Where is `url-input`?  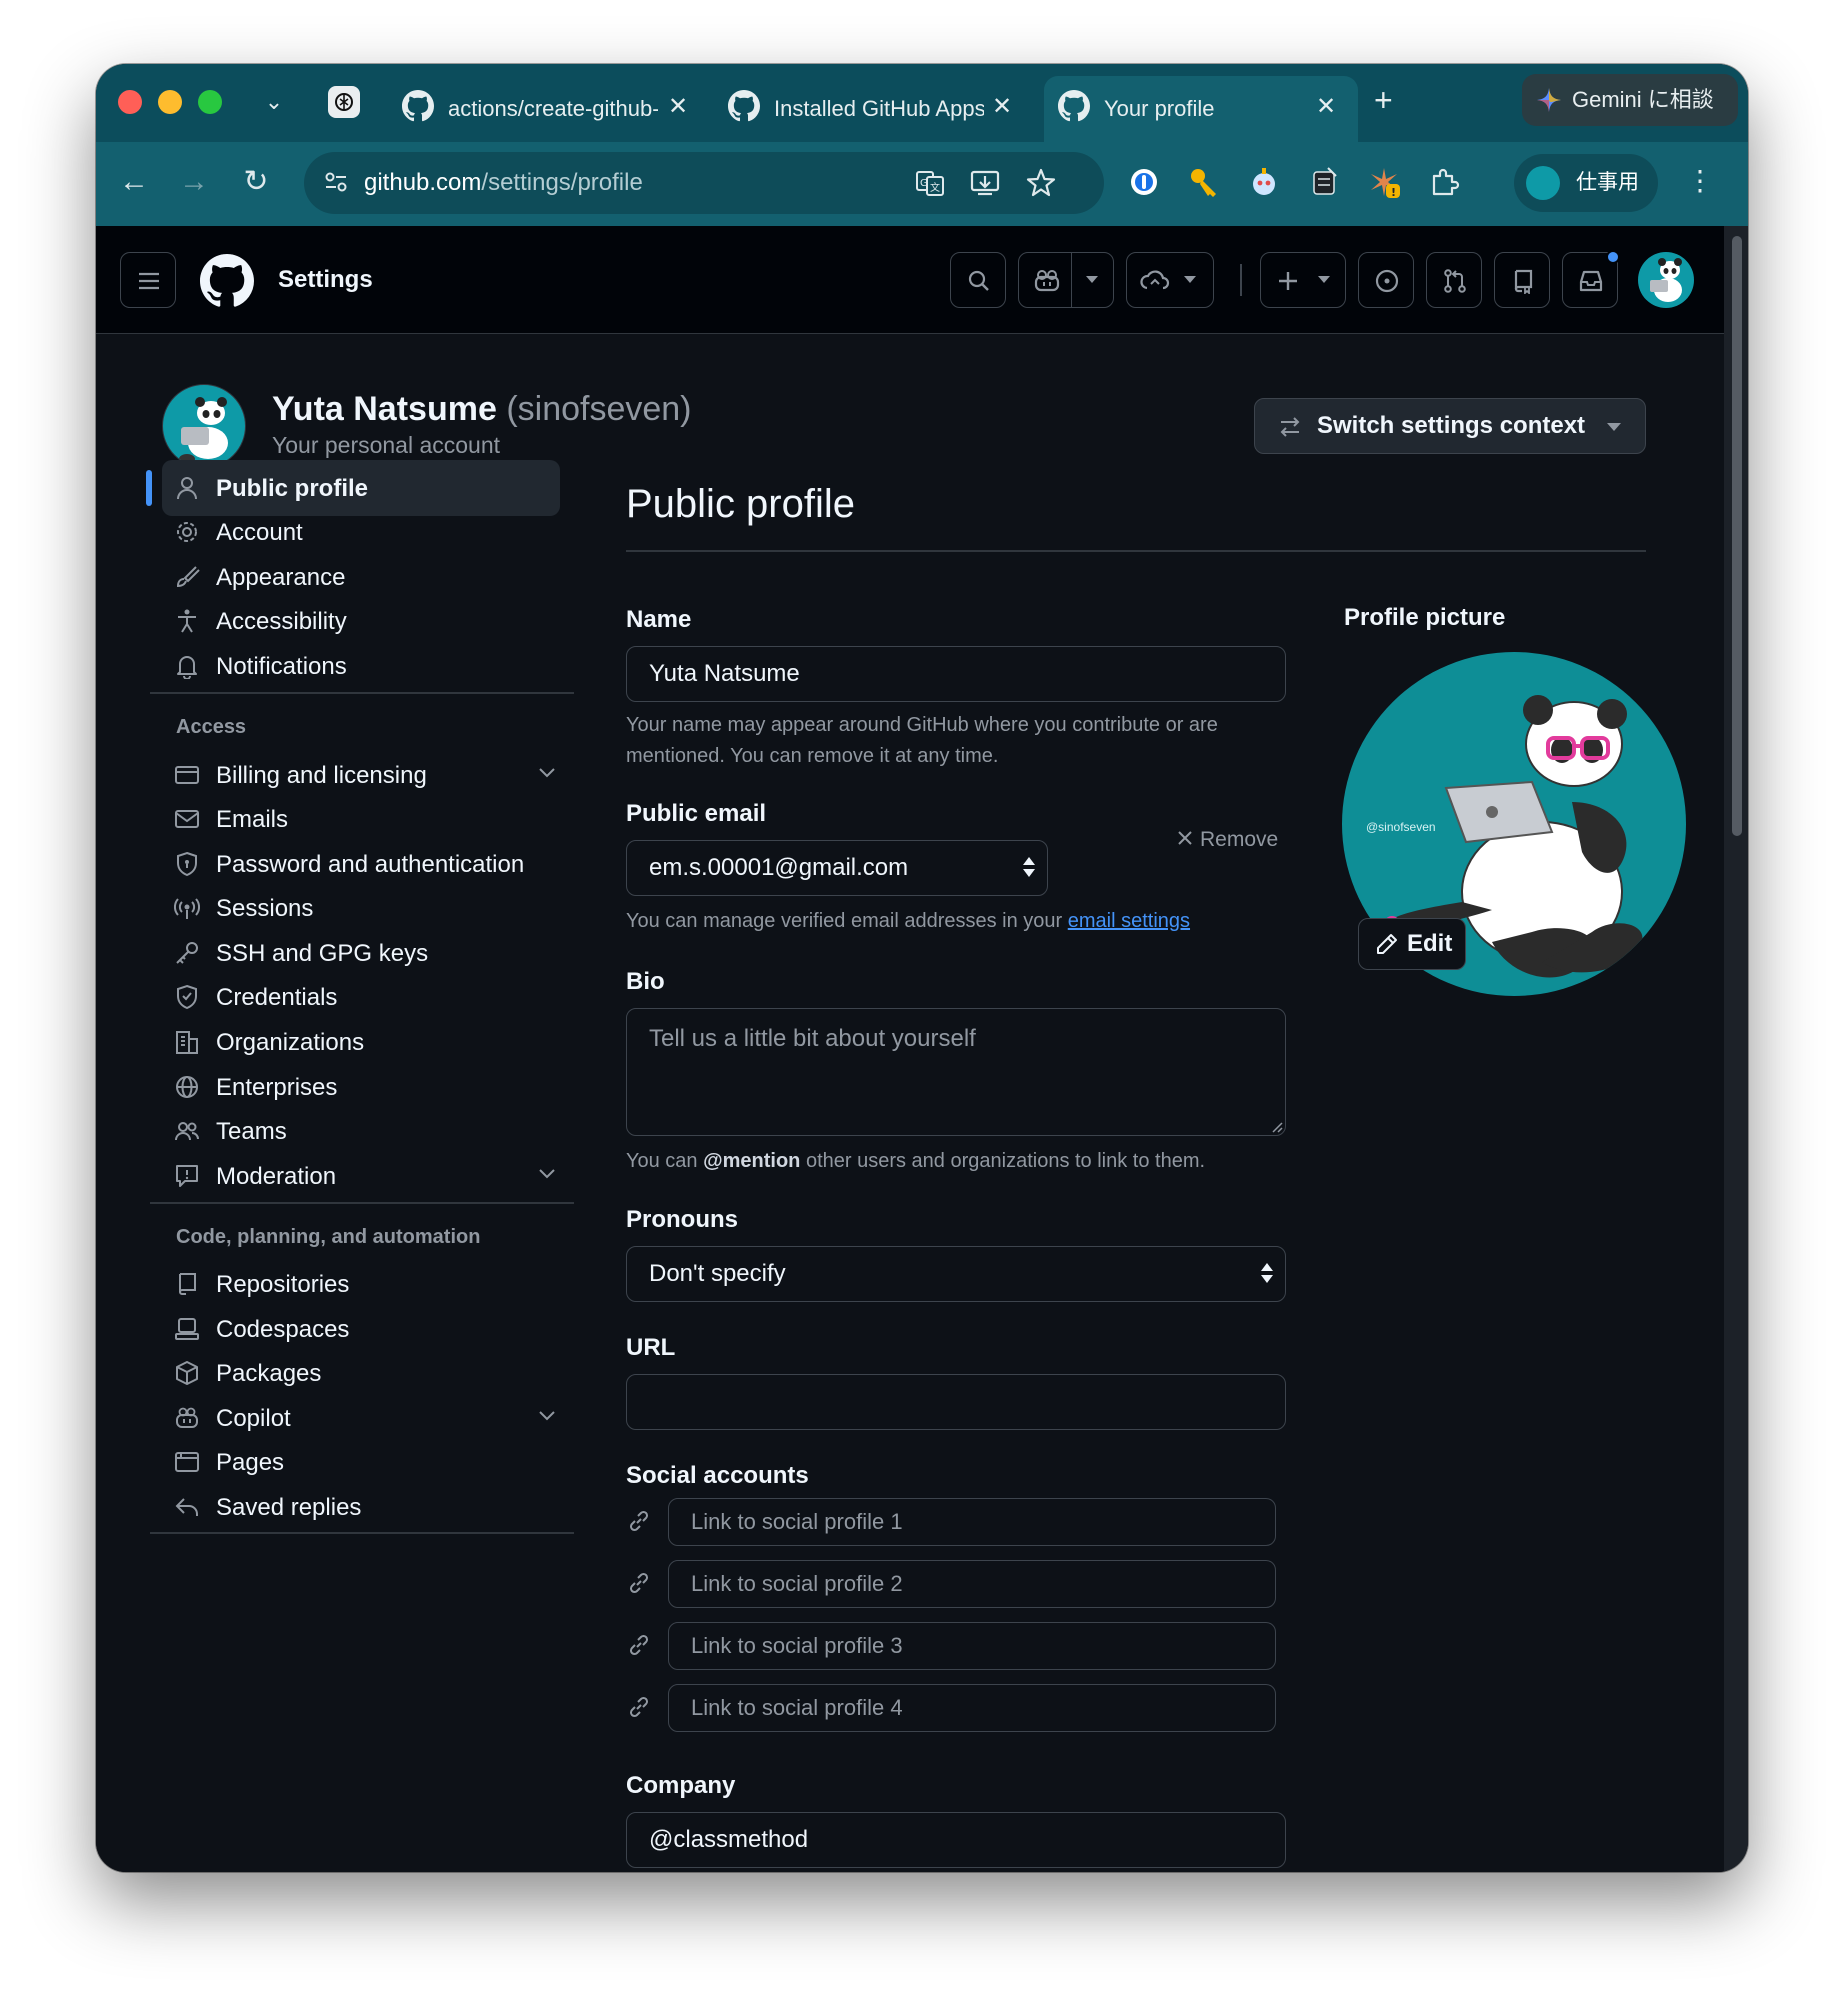 url-input is located at coordinates (956, 1402).